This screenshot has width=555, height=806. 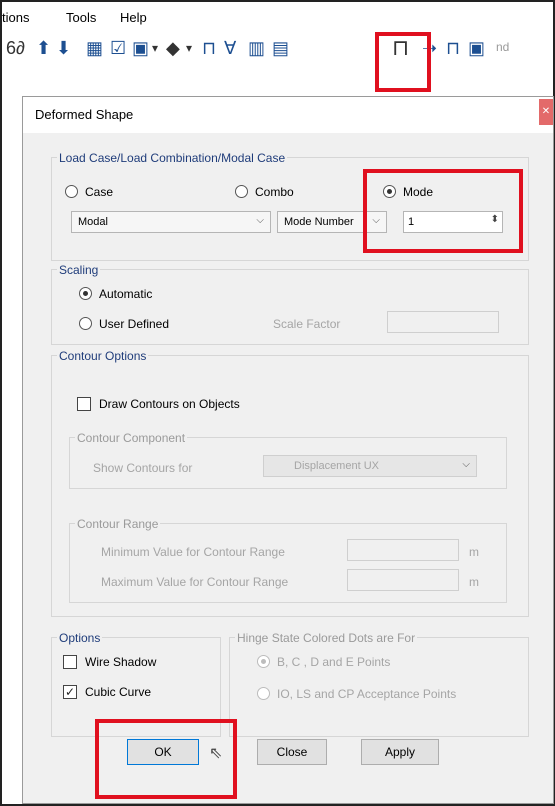 I want to click on min-contour-input, so click(x=403, y=550).